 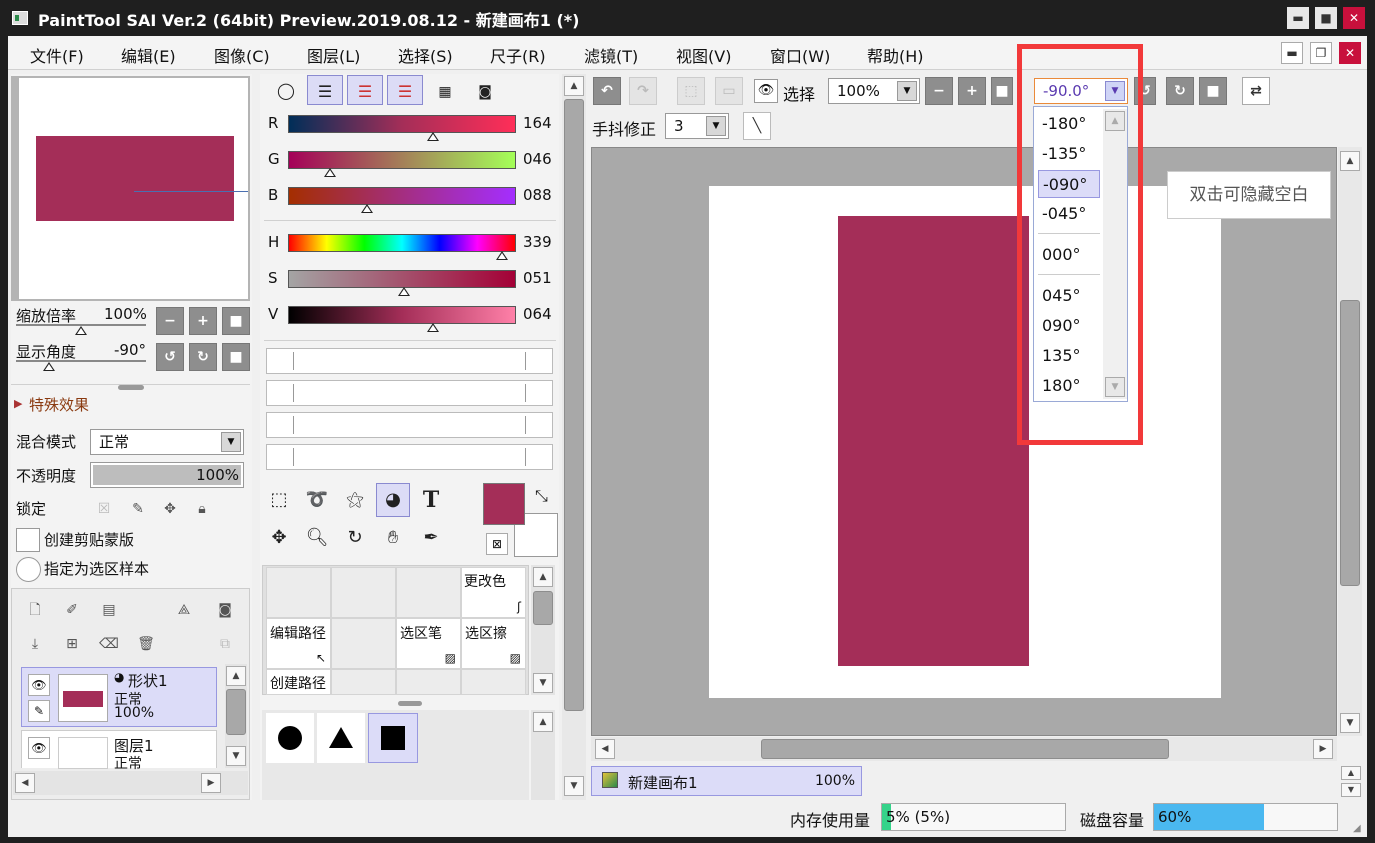 What do you see at coordinates (355, 538) in the screenshot?
I see `rotate-icon: ↻` at bounding box center [355, 538].